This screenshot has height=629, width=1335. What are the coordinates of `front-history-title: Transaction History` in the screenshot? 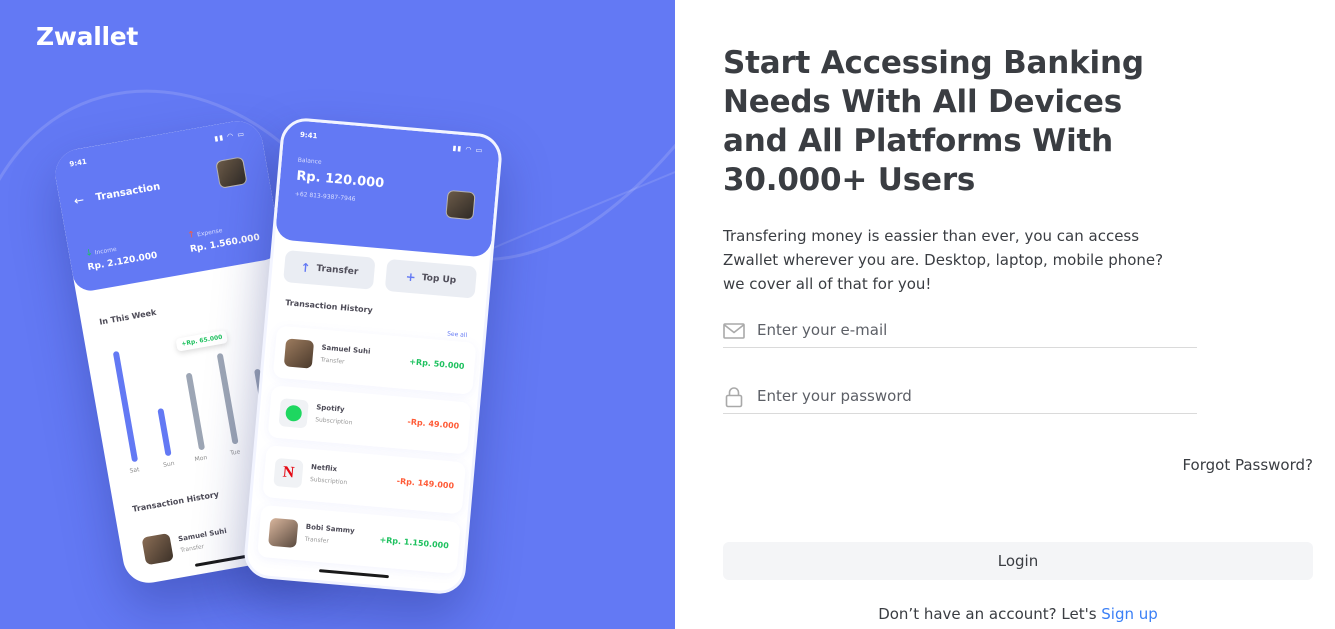 It's located at (329, 306).